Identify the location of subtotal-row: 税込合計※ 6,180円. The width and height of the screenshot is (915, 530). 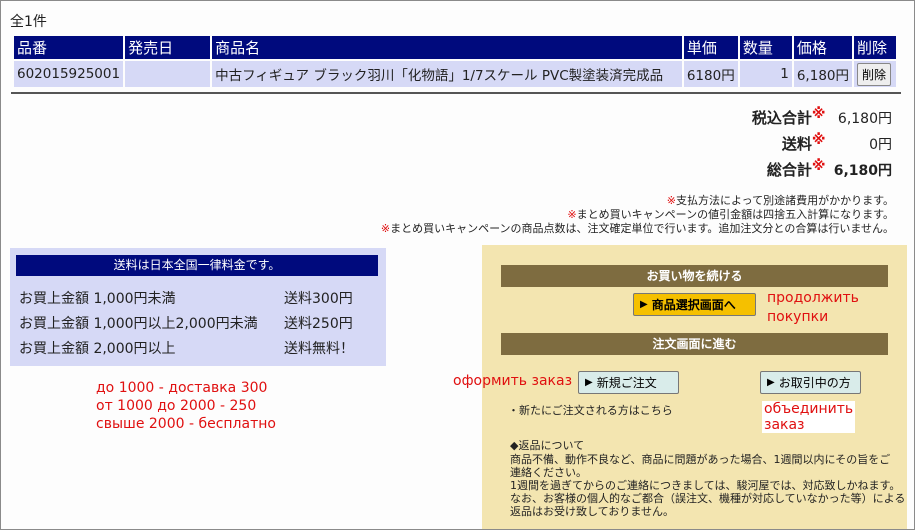
(822, 118).